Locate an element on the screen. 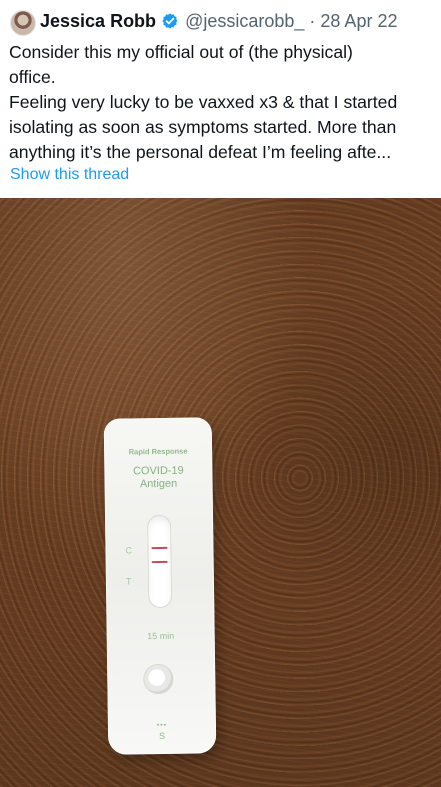 The image size is (441, 787). sample-label: S is located at coordinates (162, 736).